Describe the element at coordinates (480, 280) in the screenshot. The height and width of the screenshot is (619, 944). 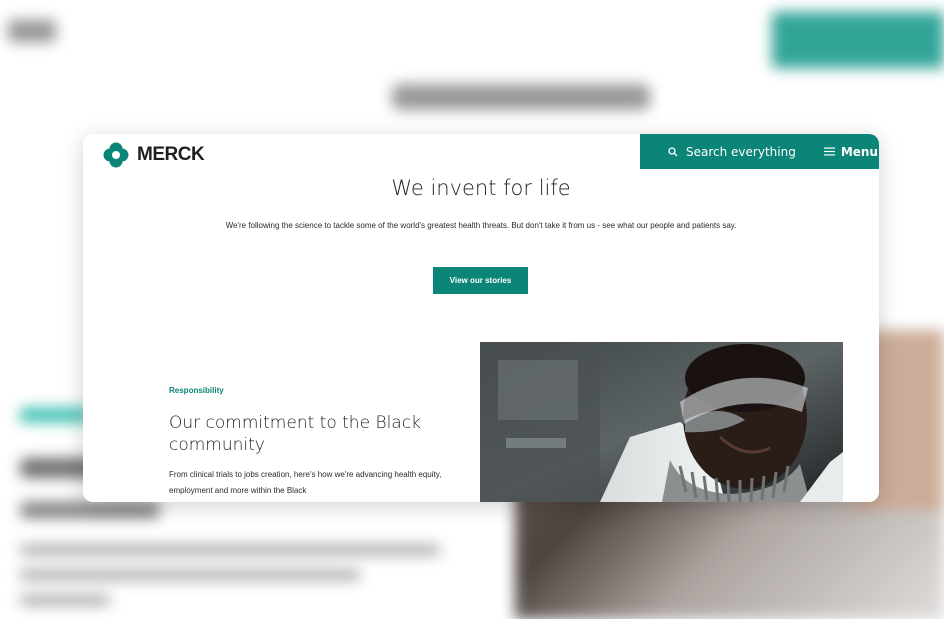
I see `view-our-stories-button: View our stories` at that location.